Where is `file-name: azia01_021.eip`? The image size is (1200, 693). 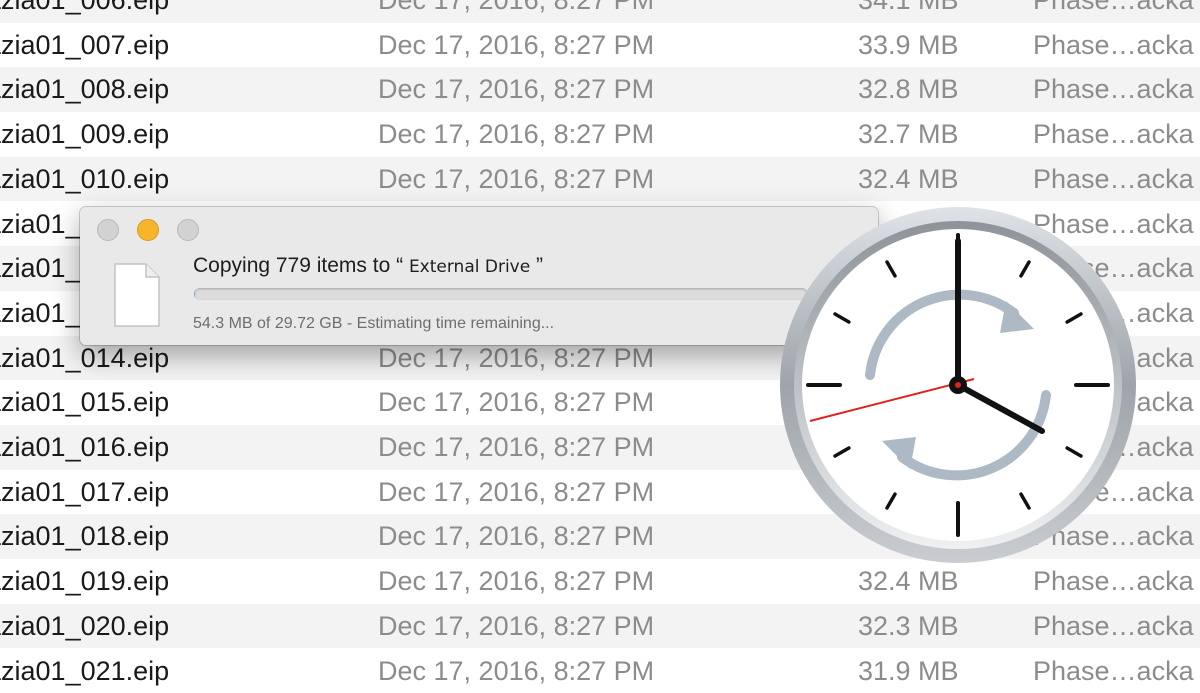
file-name: azia01_021.eip is located at coordinates (84, 671).